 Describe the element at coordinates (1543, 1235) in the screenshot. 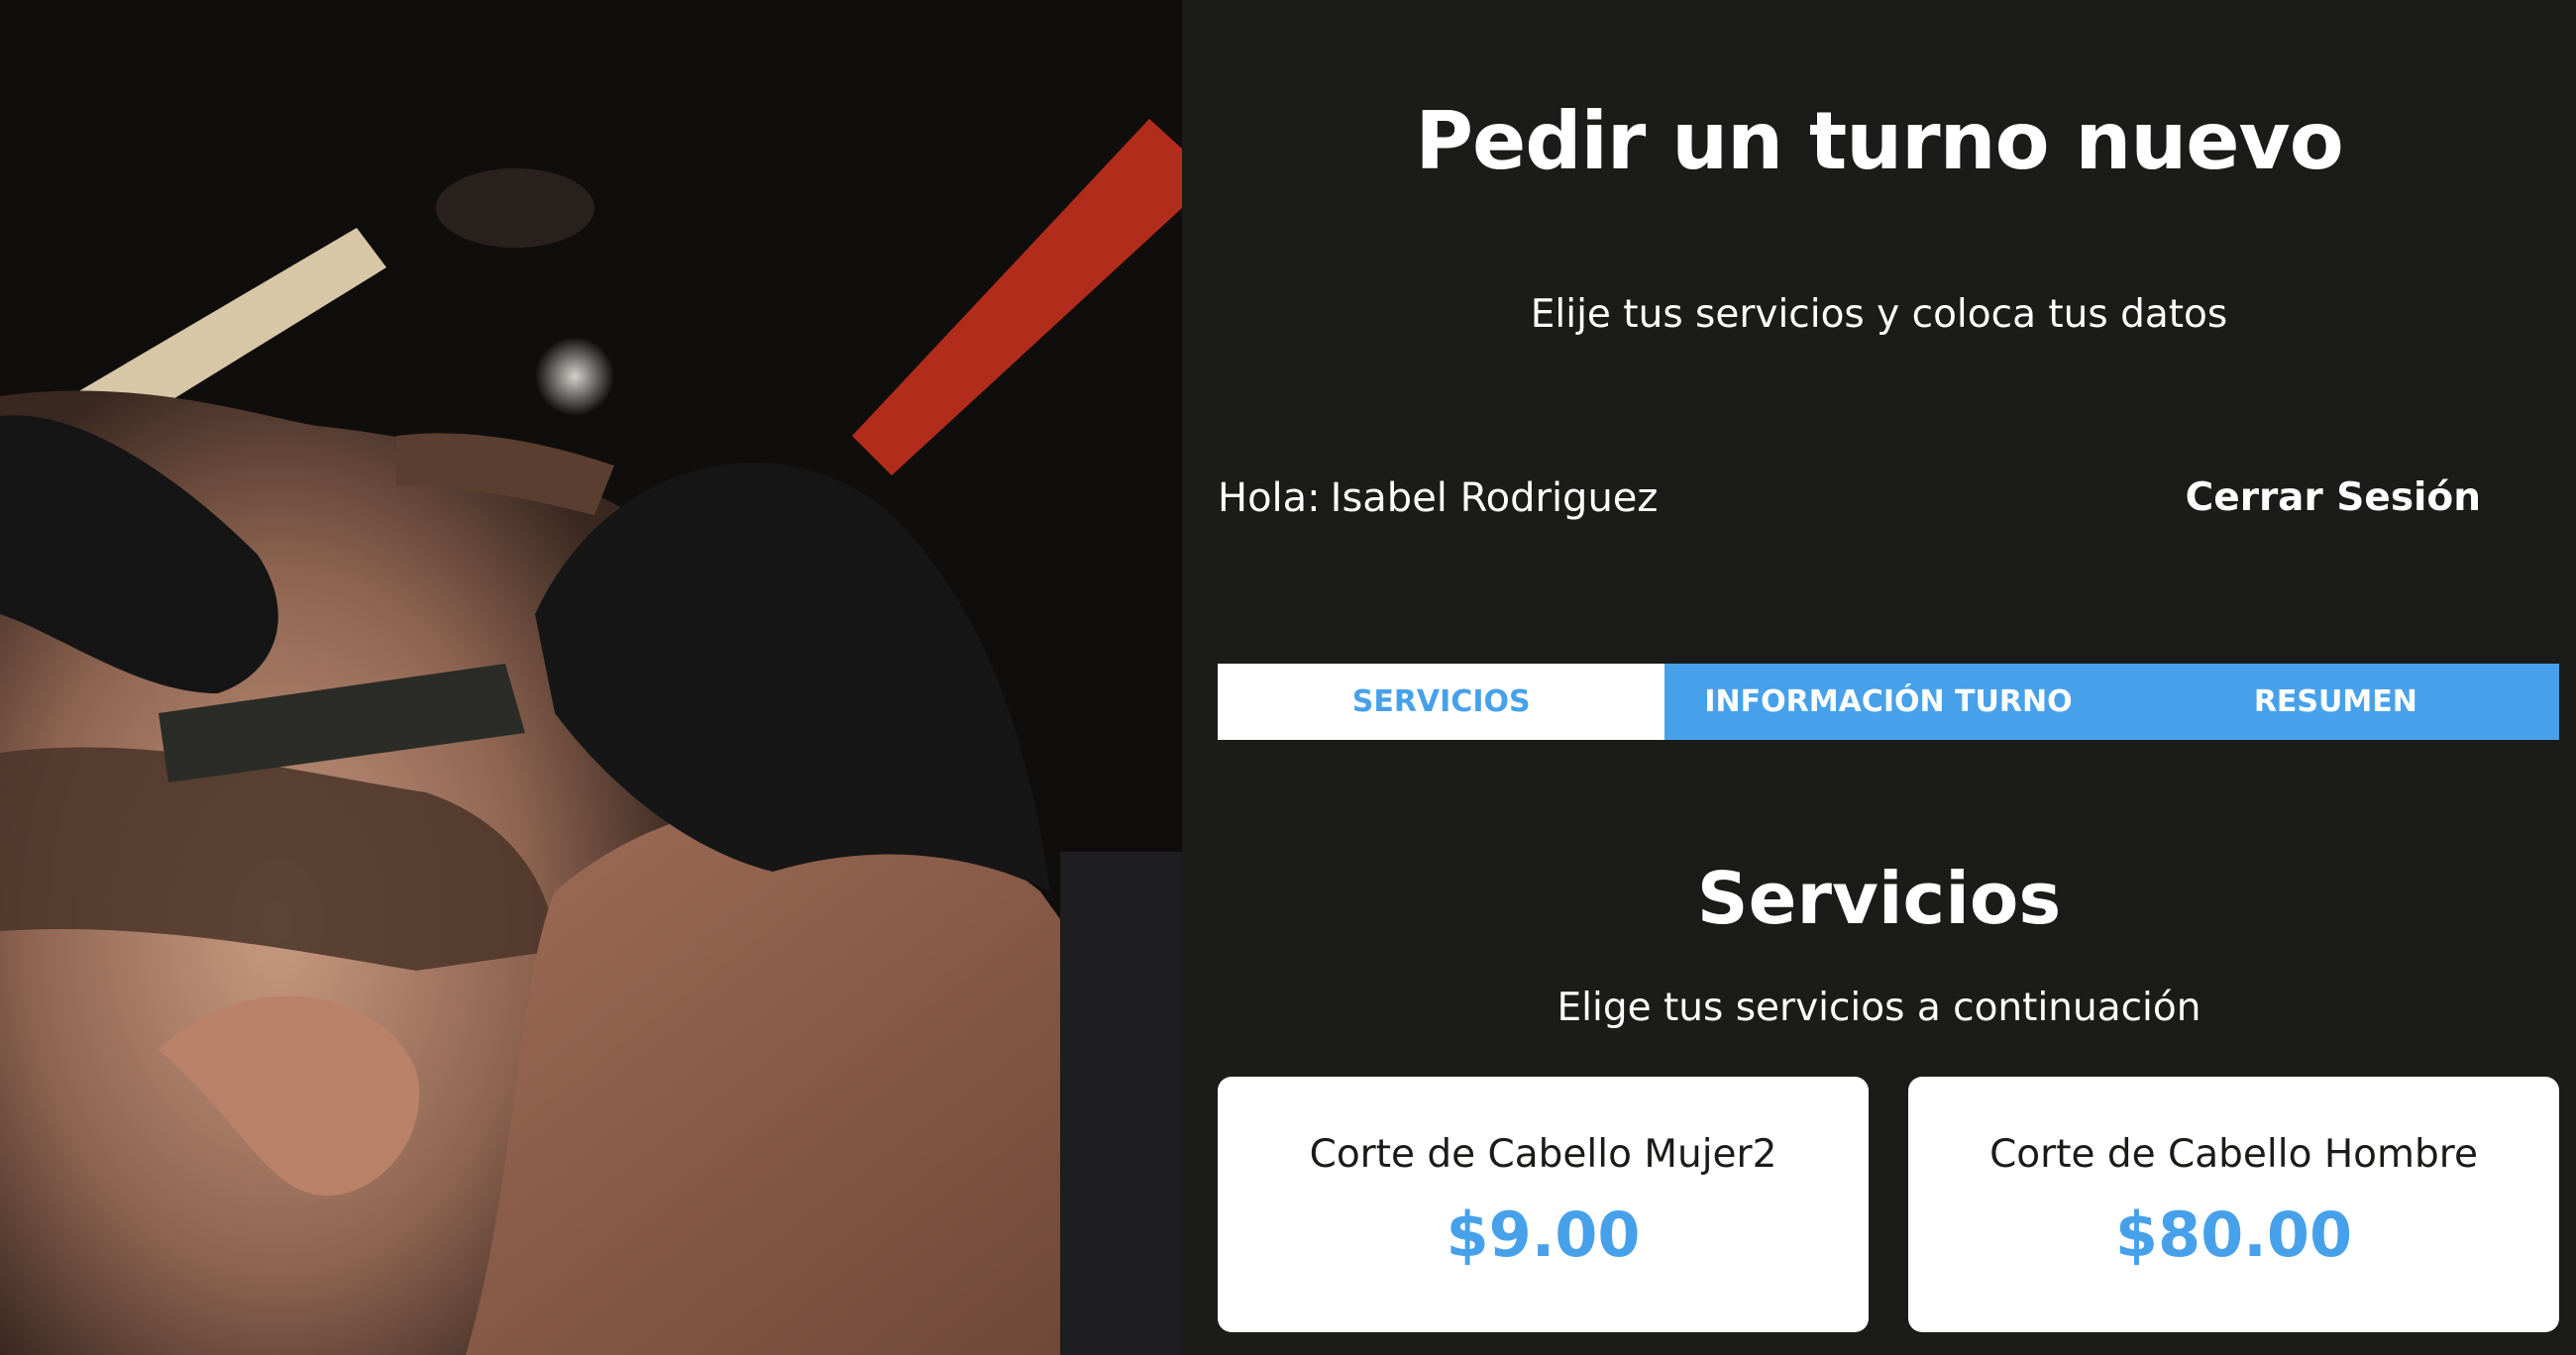

I see `service-price: $9.00` at that location.